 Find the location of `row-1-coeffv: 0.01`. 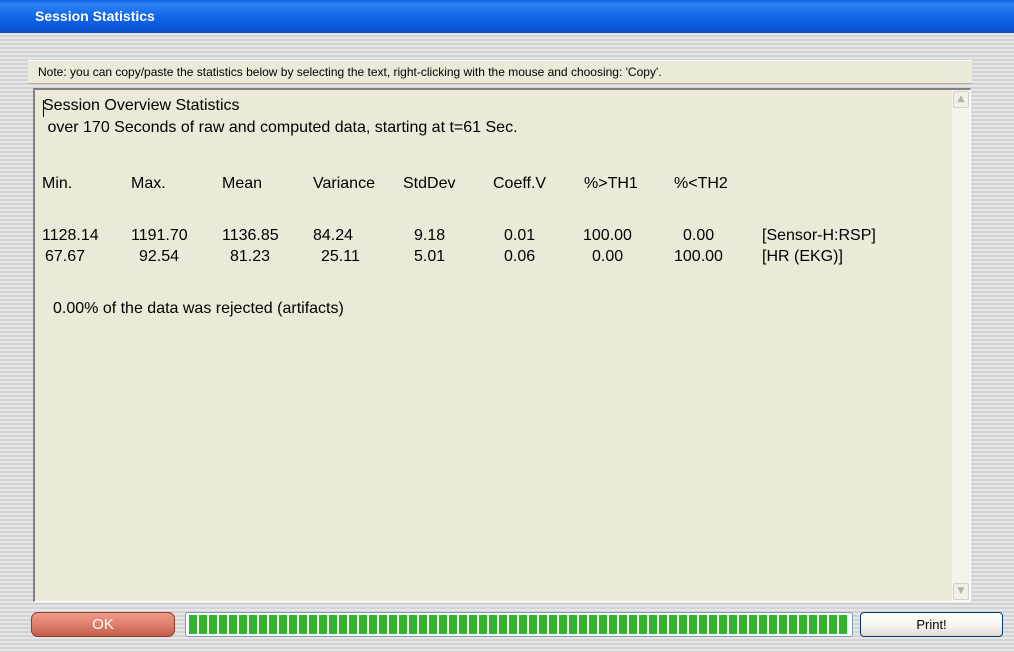

row-1-coeffv: 0.01 is located at coordinates (520, 235).